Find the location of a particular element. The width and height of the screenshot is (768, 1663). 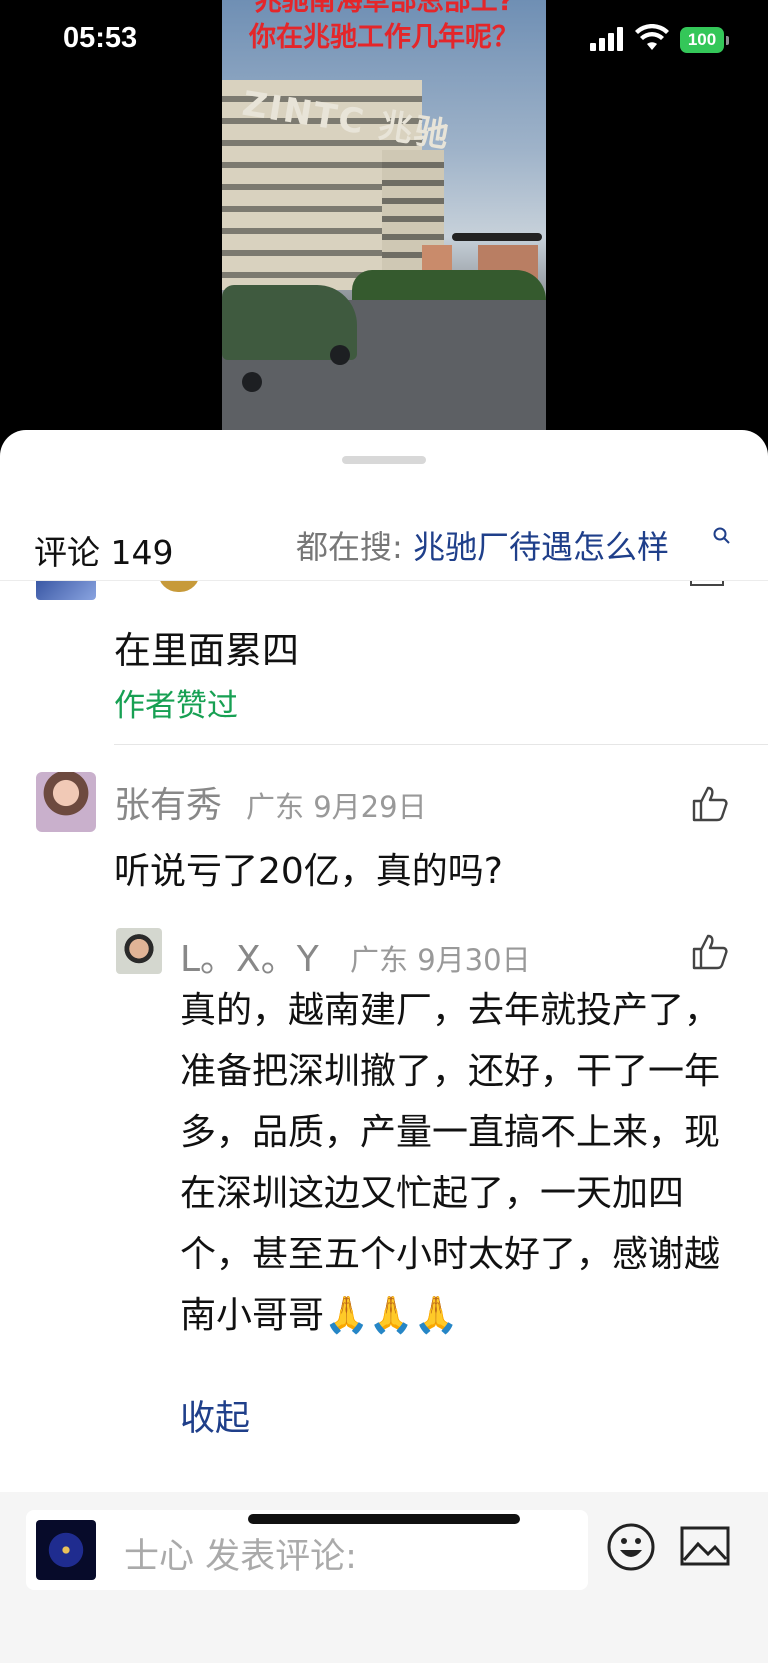

battery-tip is located at coordinates (727, 40).